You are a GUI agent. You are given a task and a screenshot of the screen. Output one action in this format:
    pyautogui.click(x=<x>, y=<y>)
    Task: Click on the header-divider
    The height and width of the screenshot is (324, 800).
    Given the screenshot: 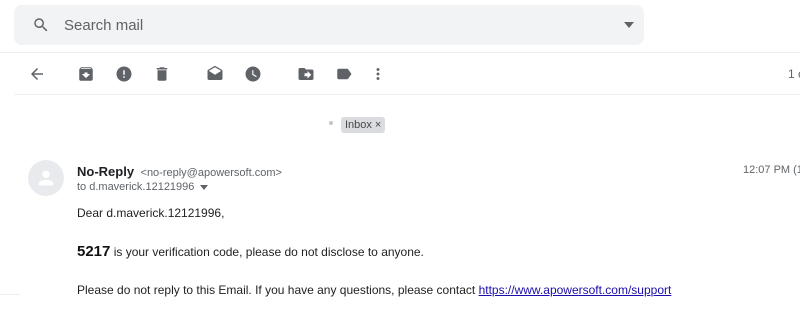 What is the action you would take?
    pyautogui.click(x=400, y=52)
    